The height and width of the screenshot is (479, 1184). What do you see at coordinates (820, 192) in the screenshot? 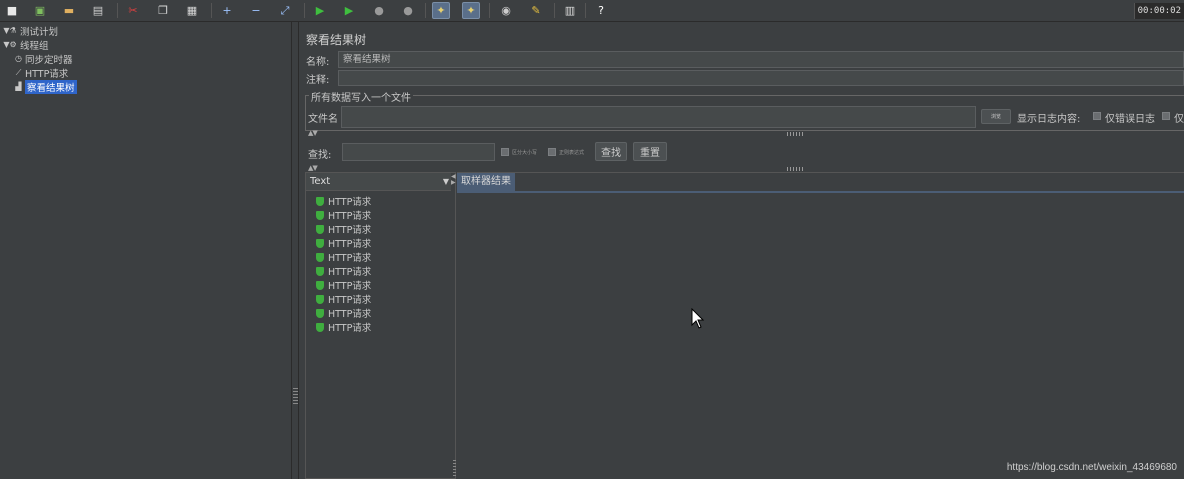
I see `tab-underline` at bounding box center [820, 192].